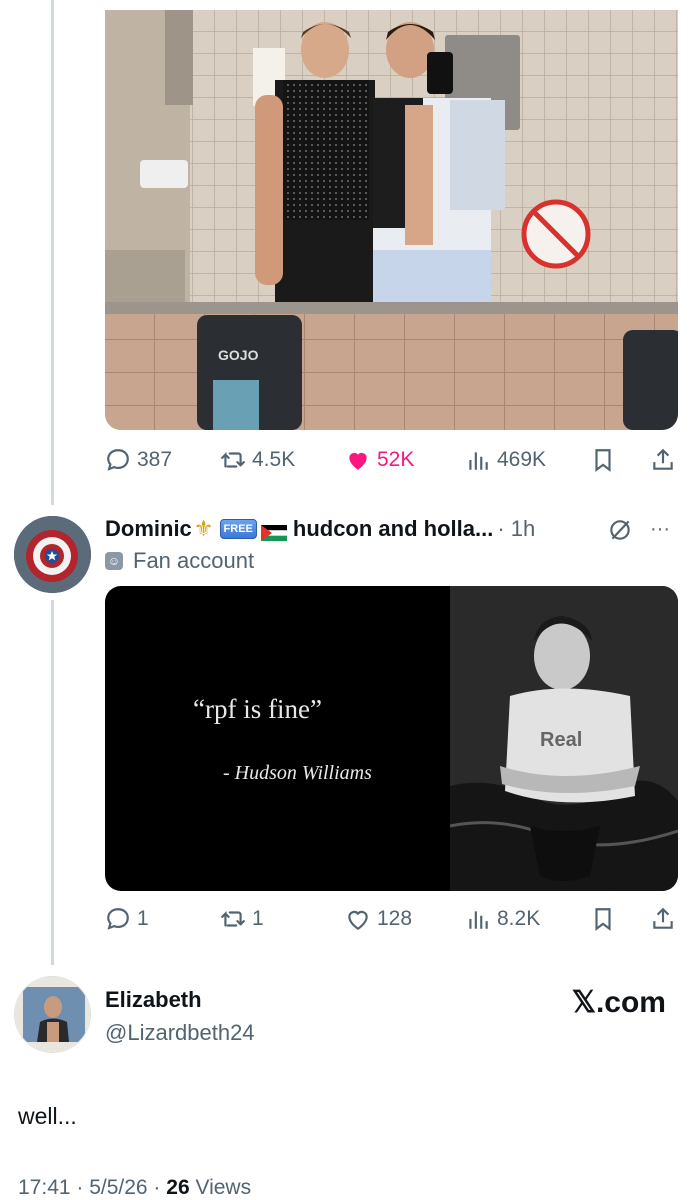  What do you see at coordinates (52, 782) in the screenshot?
I see `thread-line-mid` at bounding box center [52, 782].